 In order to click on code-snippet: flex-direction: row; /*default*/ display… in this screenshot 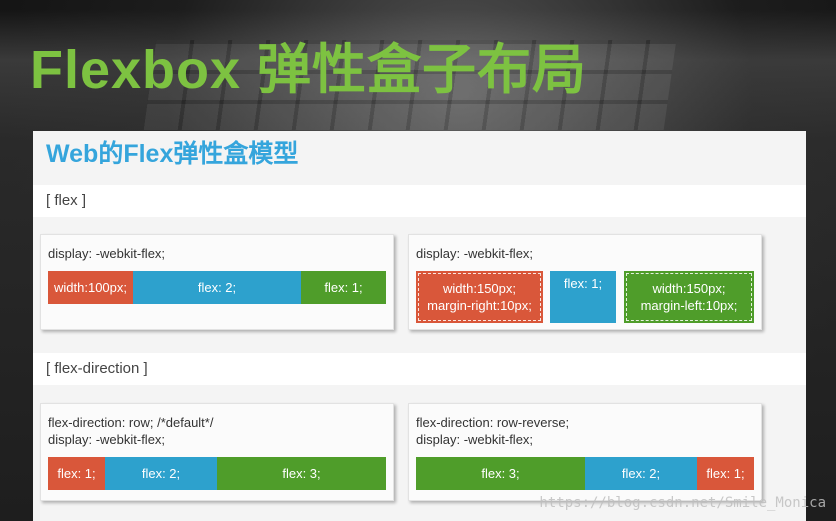, I will do `click(131, 431)`.